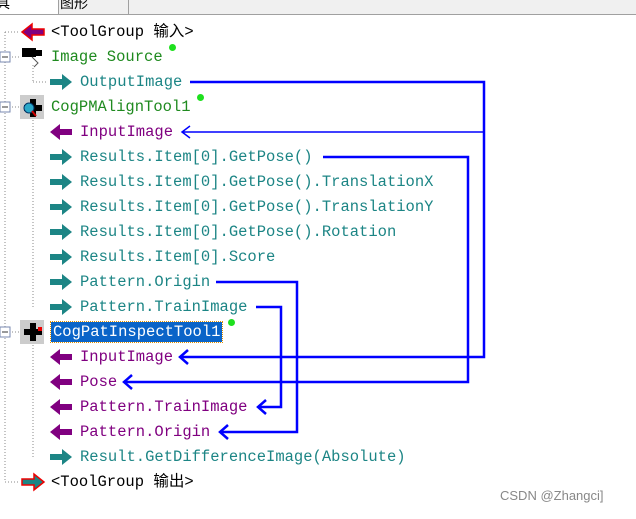 Image resolution: width=636 pixels, height=519 pixels. I want to click on tree-item: CogPatInspectTool1, so click(142, 332).